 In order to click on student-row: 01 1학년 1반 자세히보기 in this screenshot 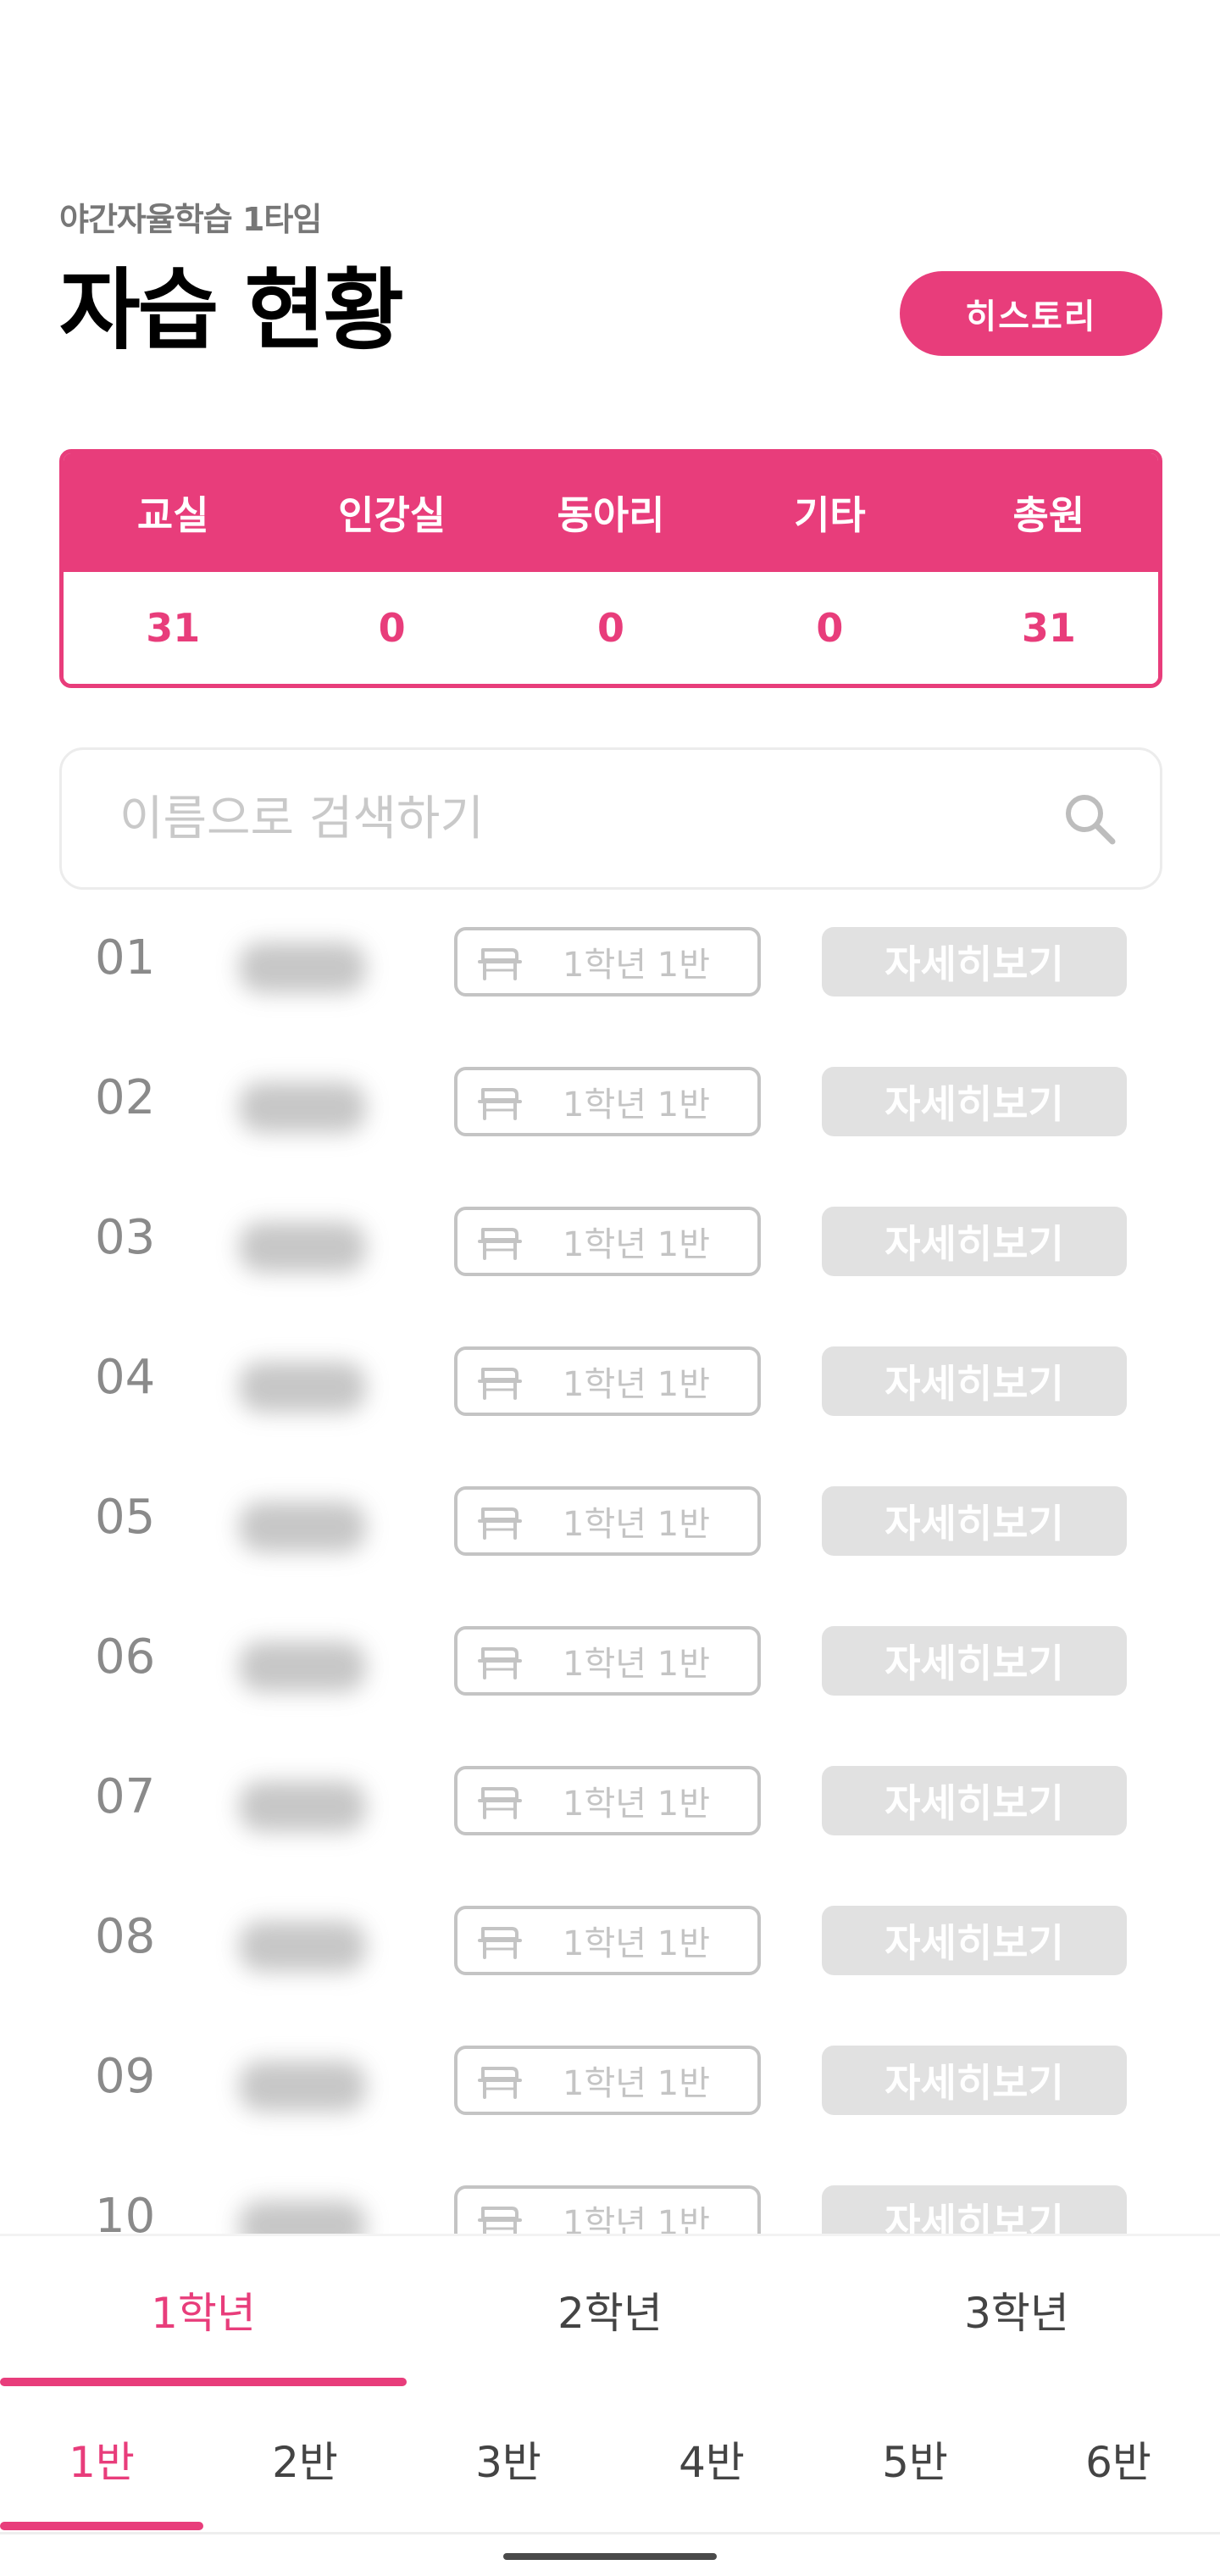, I will do `click(610, 968)`.